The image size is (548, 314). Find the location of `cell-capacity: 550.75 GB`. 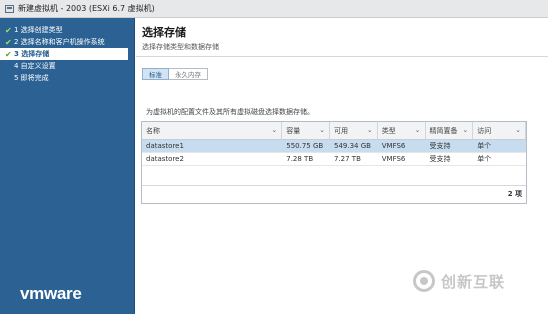

cell-capacity: 550.75 GB is located at coordinates (305, 146).